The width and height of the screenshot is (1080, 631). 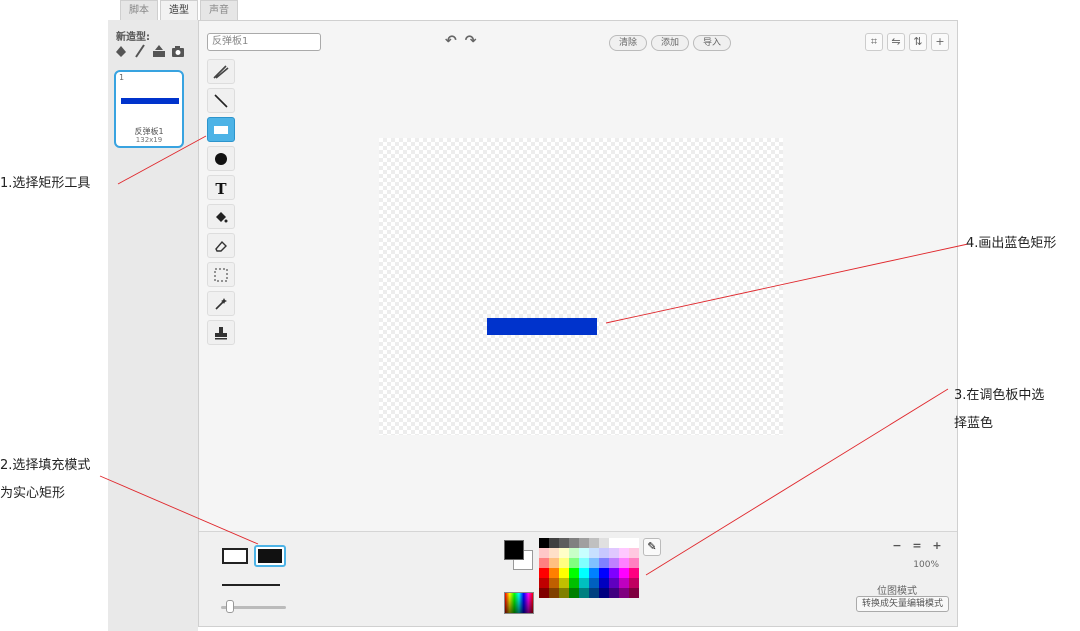 I want to click on choose-from-library-icon, so click(x=140, y=50).